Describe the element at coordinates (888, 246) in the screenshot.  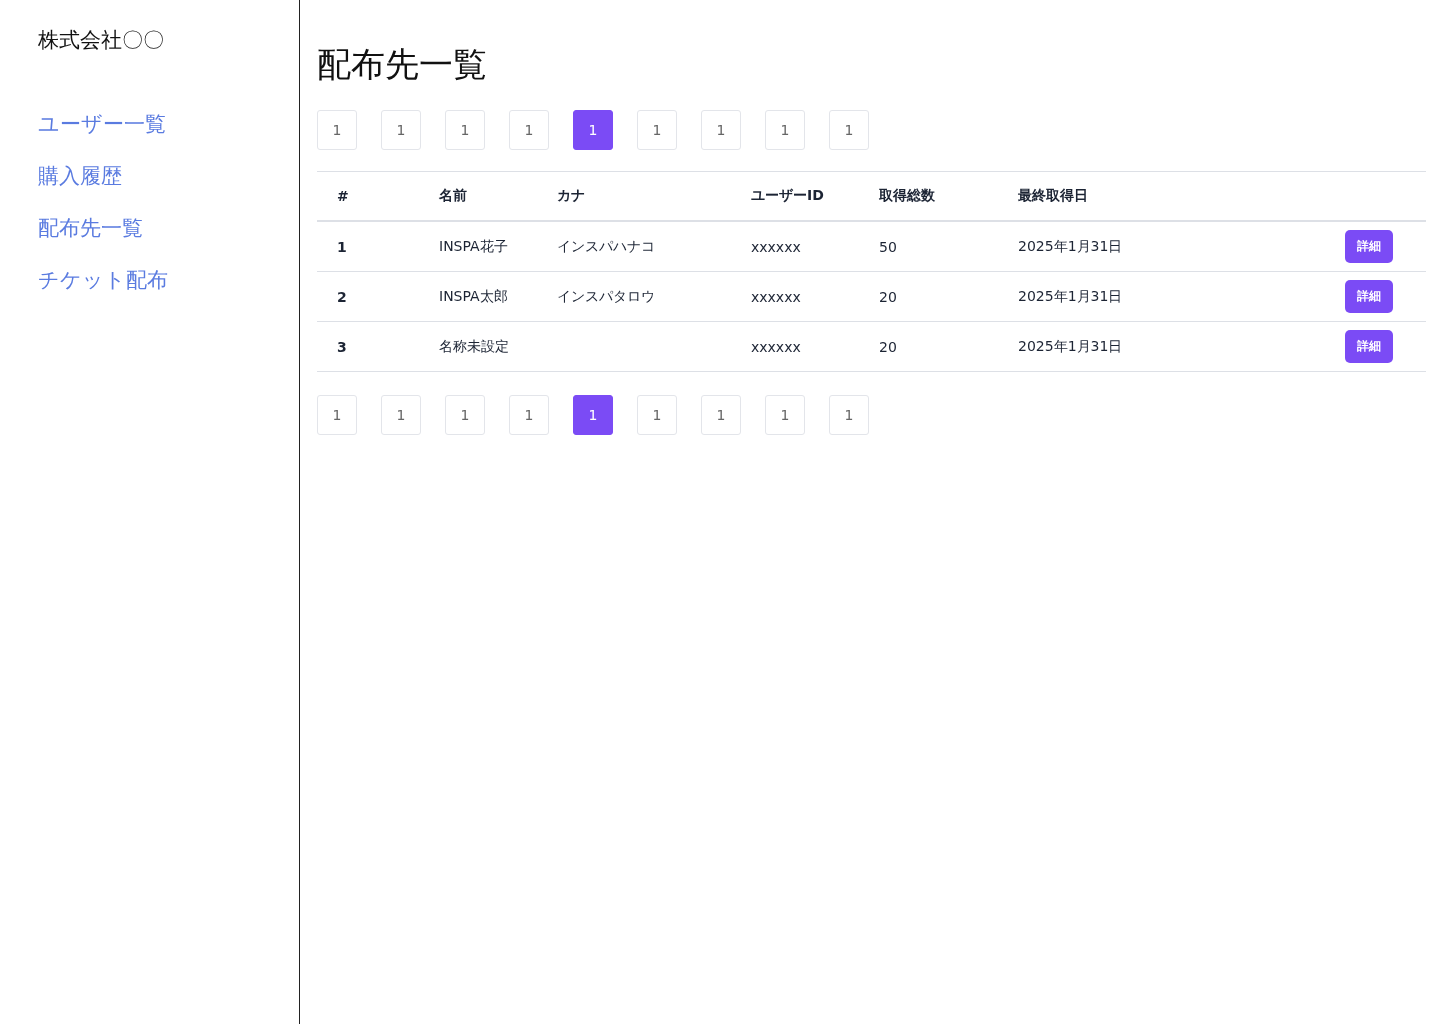
I see `table-cell: 50` at that location.